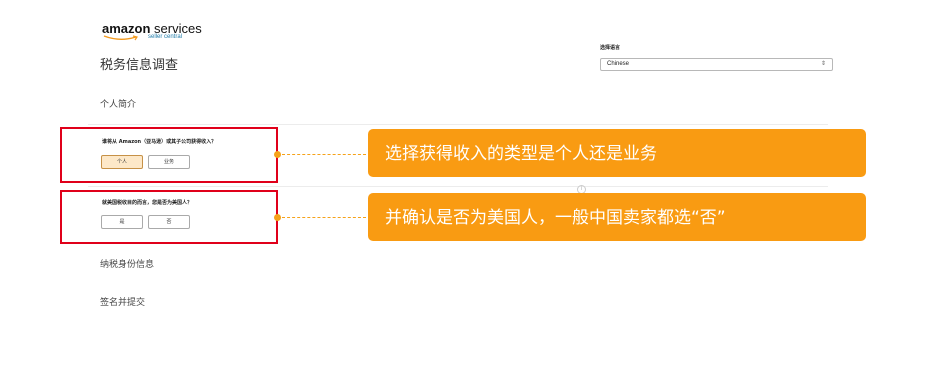 Image resolution: width=942 pixels, height=370 pixels. What do you see at coordinates (122, 301) in the screenshot?
I see `section-sign-submit: 签名并提交` at bounding box center [122, 301].